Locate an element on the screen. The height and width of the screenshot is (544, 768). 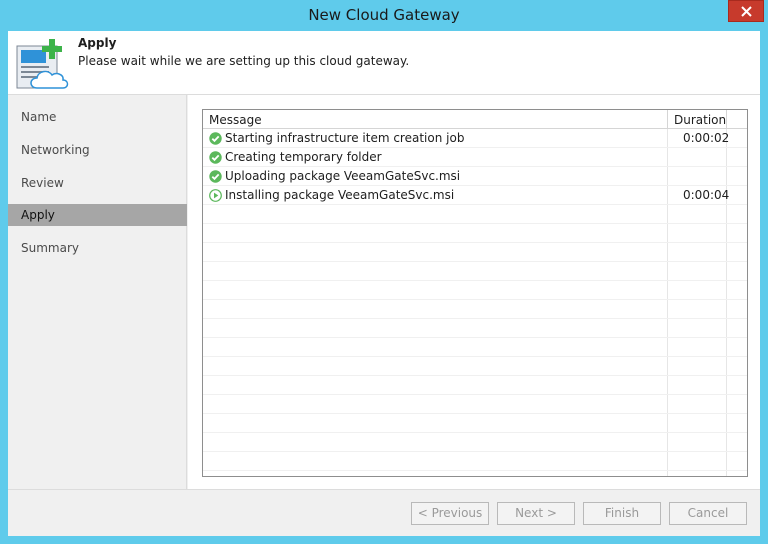
page-title: Apply is located at coordinates (97, 43).